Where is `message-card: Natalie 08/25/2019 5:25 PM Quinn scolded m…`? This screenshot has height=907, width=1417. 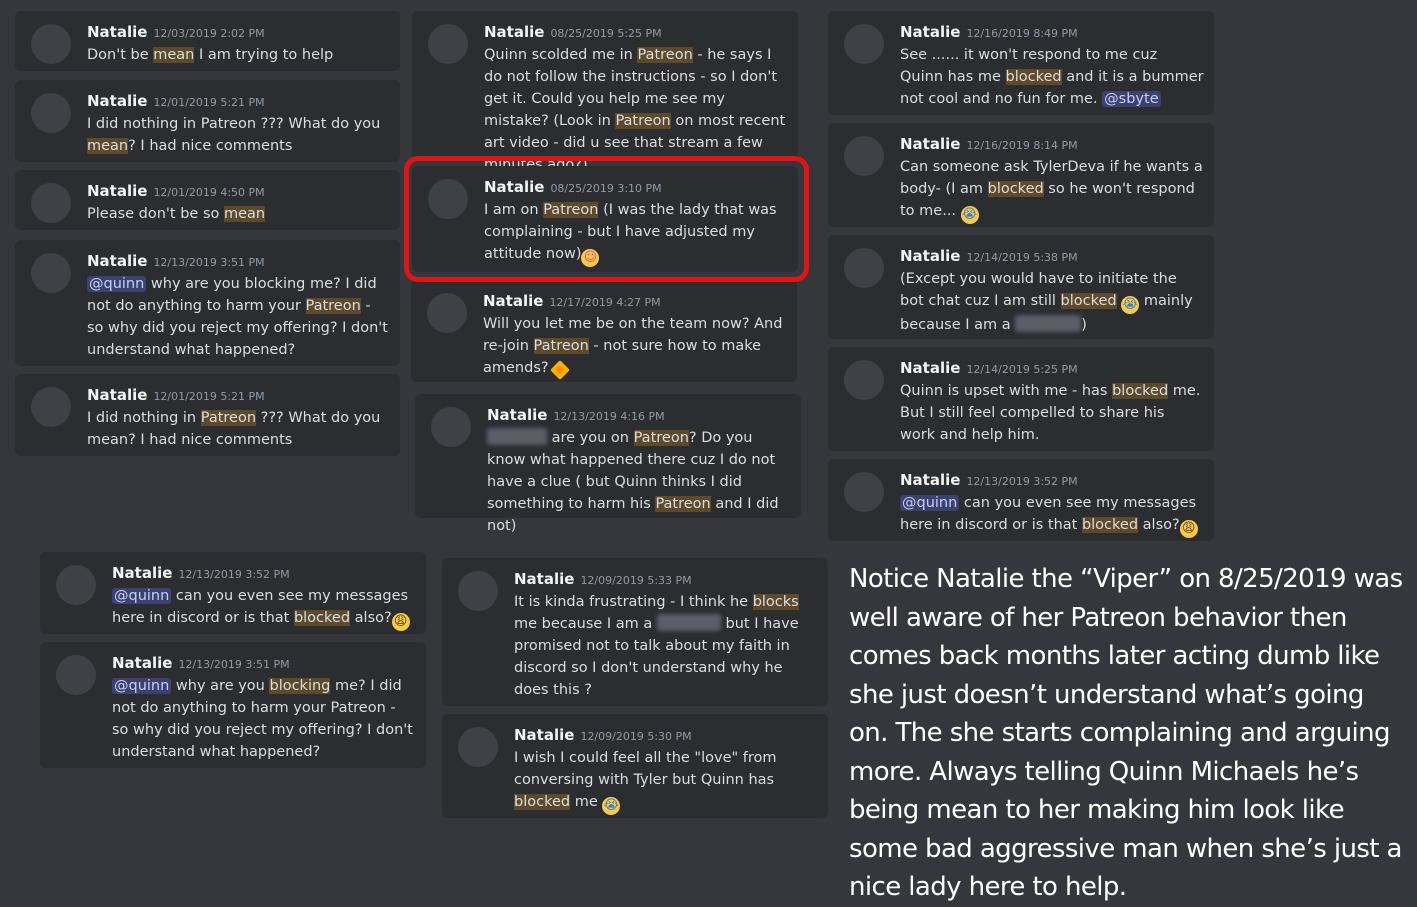 message-card: Natalie 08/25/2019 5:25 PM Quinn scolded m… is located at coordinates (605, 92).